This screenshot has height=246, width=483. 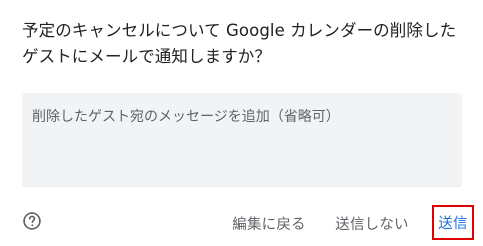 I want to click on back-to-edit-button: 編集に戻る, so click(x=269, y=223).